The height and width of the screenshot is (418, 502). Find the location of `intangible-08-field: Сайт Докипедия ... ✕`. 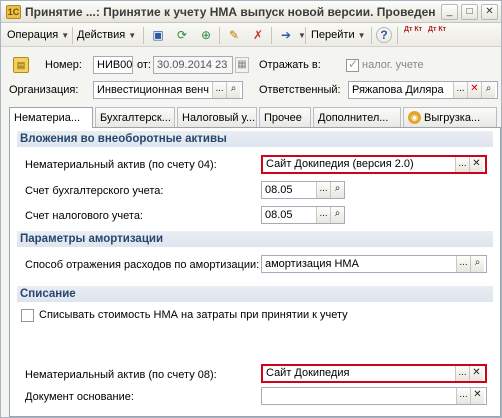

intangible-08-field: Сайт Докипедия ... ✕ is located at coordinates (374, 373).